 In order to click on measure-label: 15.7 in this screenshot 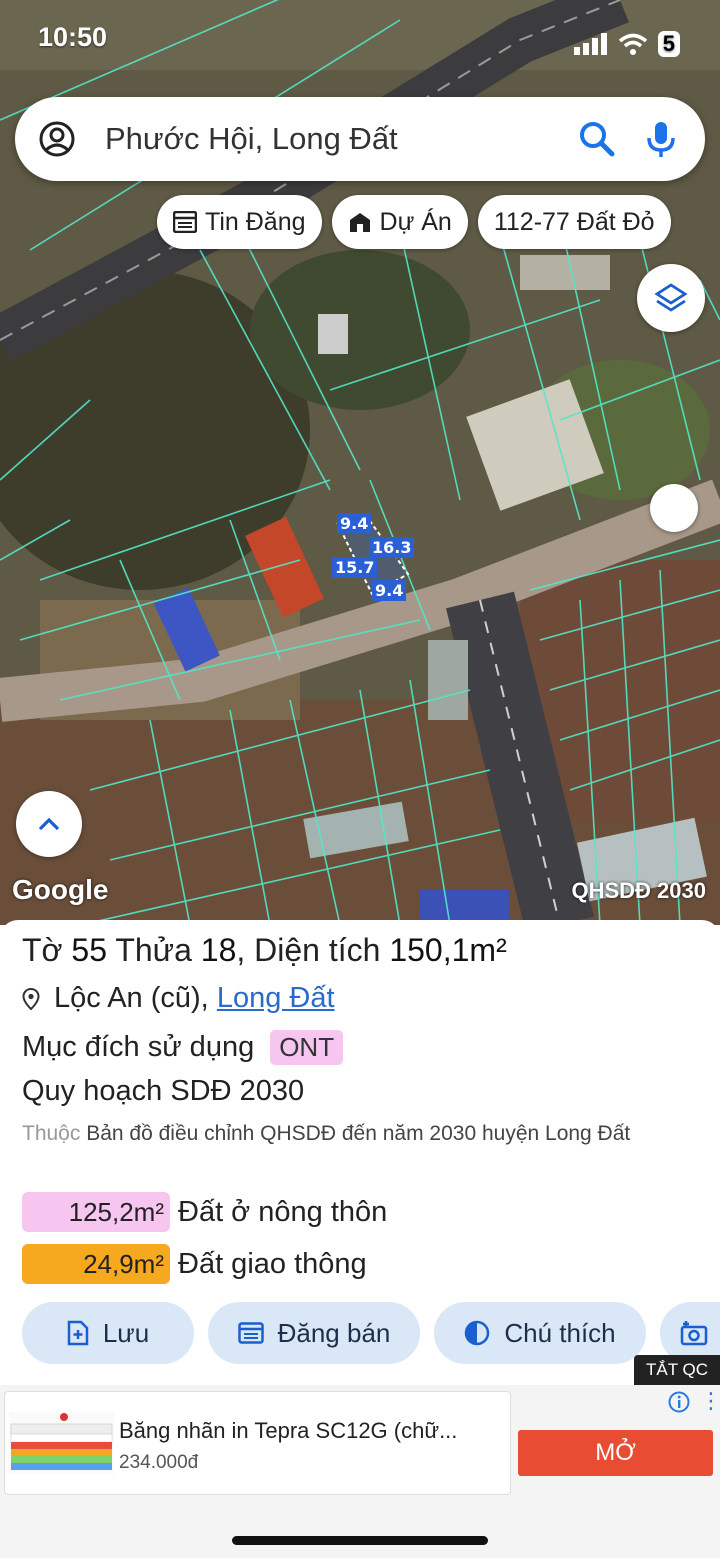, I will do `click(355, 567)`.